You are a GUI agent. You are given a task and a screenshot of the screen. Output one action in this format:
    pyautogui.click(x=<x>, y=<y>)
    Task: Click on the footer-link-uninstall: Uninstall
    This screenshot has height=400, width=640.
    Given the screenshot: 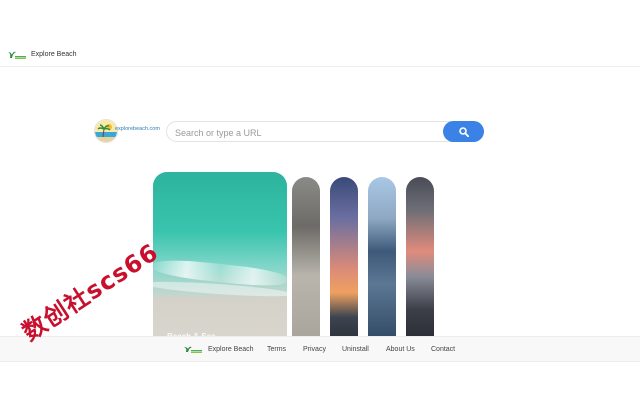 What is the action you would take?
    pyautogui.click(x=355, y=349)
    